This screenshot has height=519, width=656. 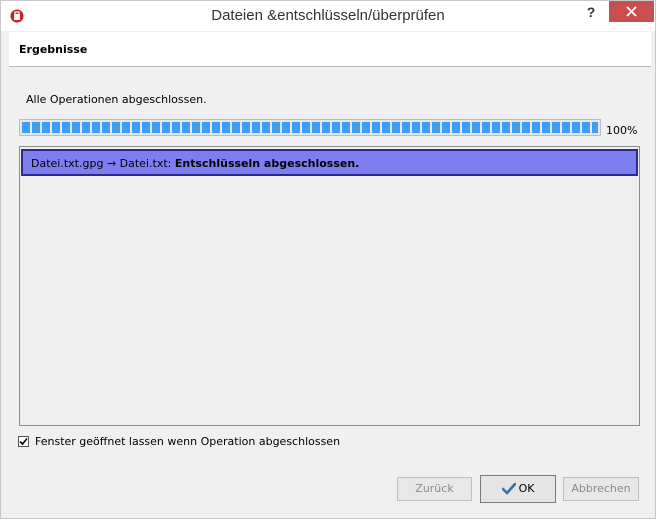 I want to click on close-icon, so click(x=631, y=11).